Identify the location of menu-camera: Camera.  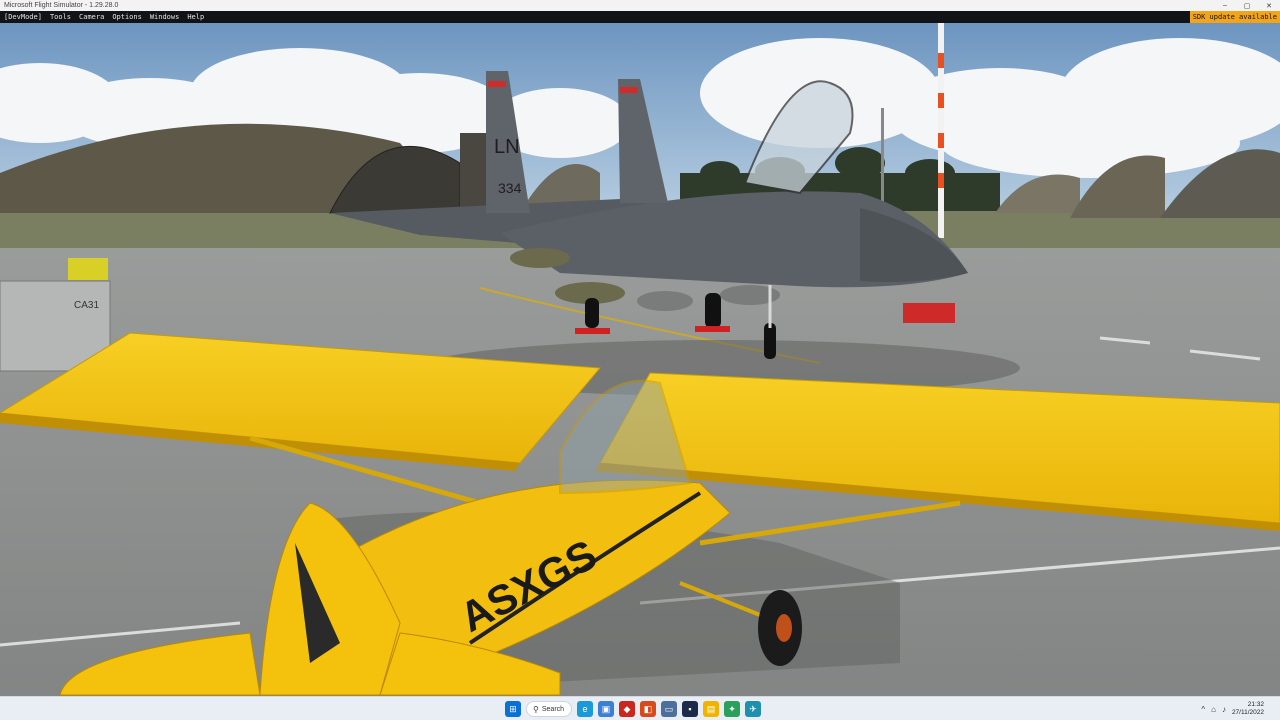
(91, 17).